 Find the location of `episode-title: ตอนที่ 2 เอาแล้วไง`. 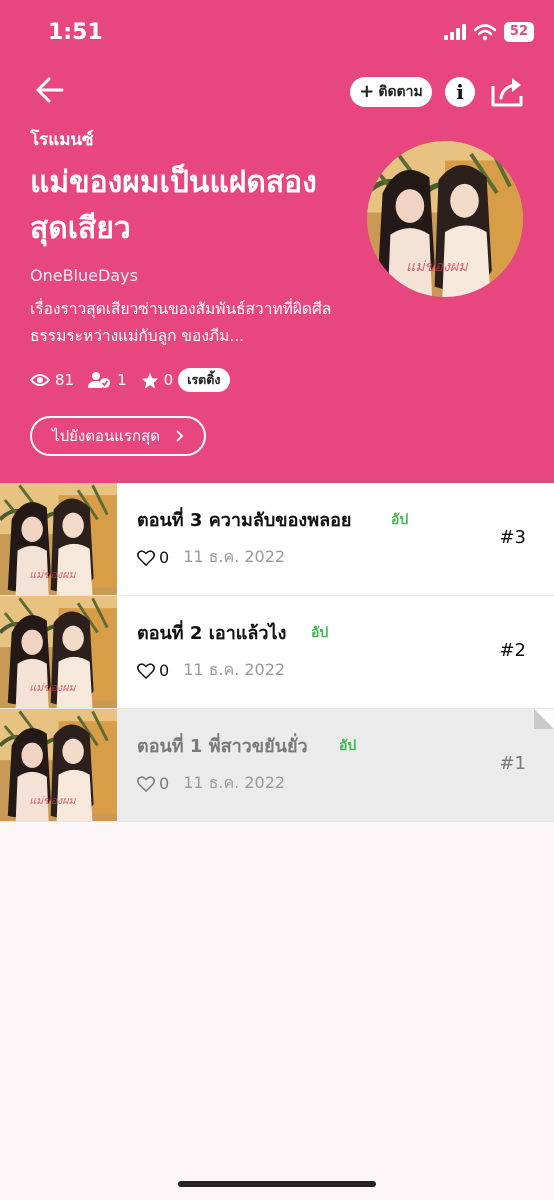

episode-title: ตอนที่ 2 เอาแล้วไง is located at coordinates (212, 633).